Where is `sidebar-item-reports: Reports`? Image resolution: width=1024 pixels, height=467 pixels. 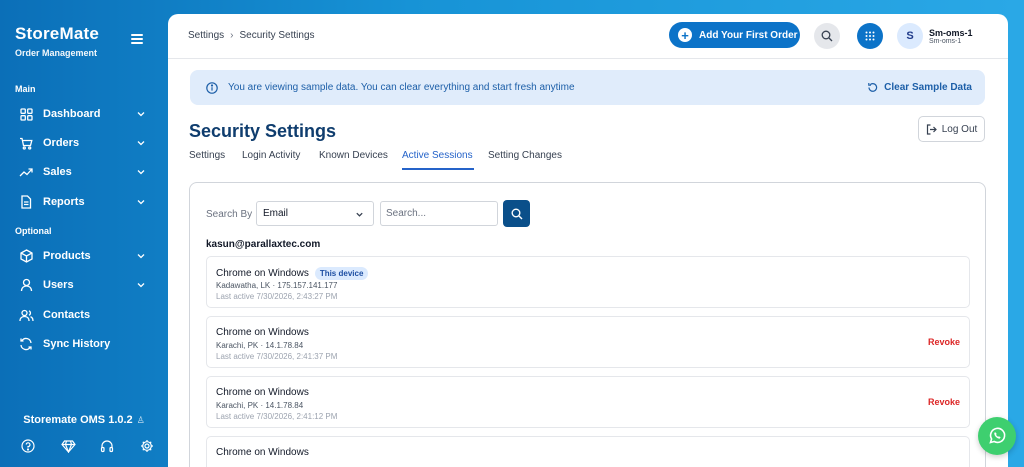
sidebar-item-reports: Reports is located at coordinates (82, 202).